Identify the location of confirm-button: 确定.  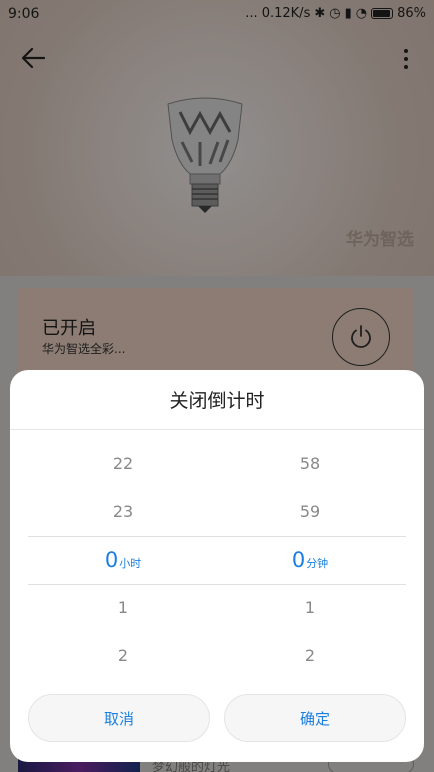
(315, 718).